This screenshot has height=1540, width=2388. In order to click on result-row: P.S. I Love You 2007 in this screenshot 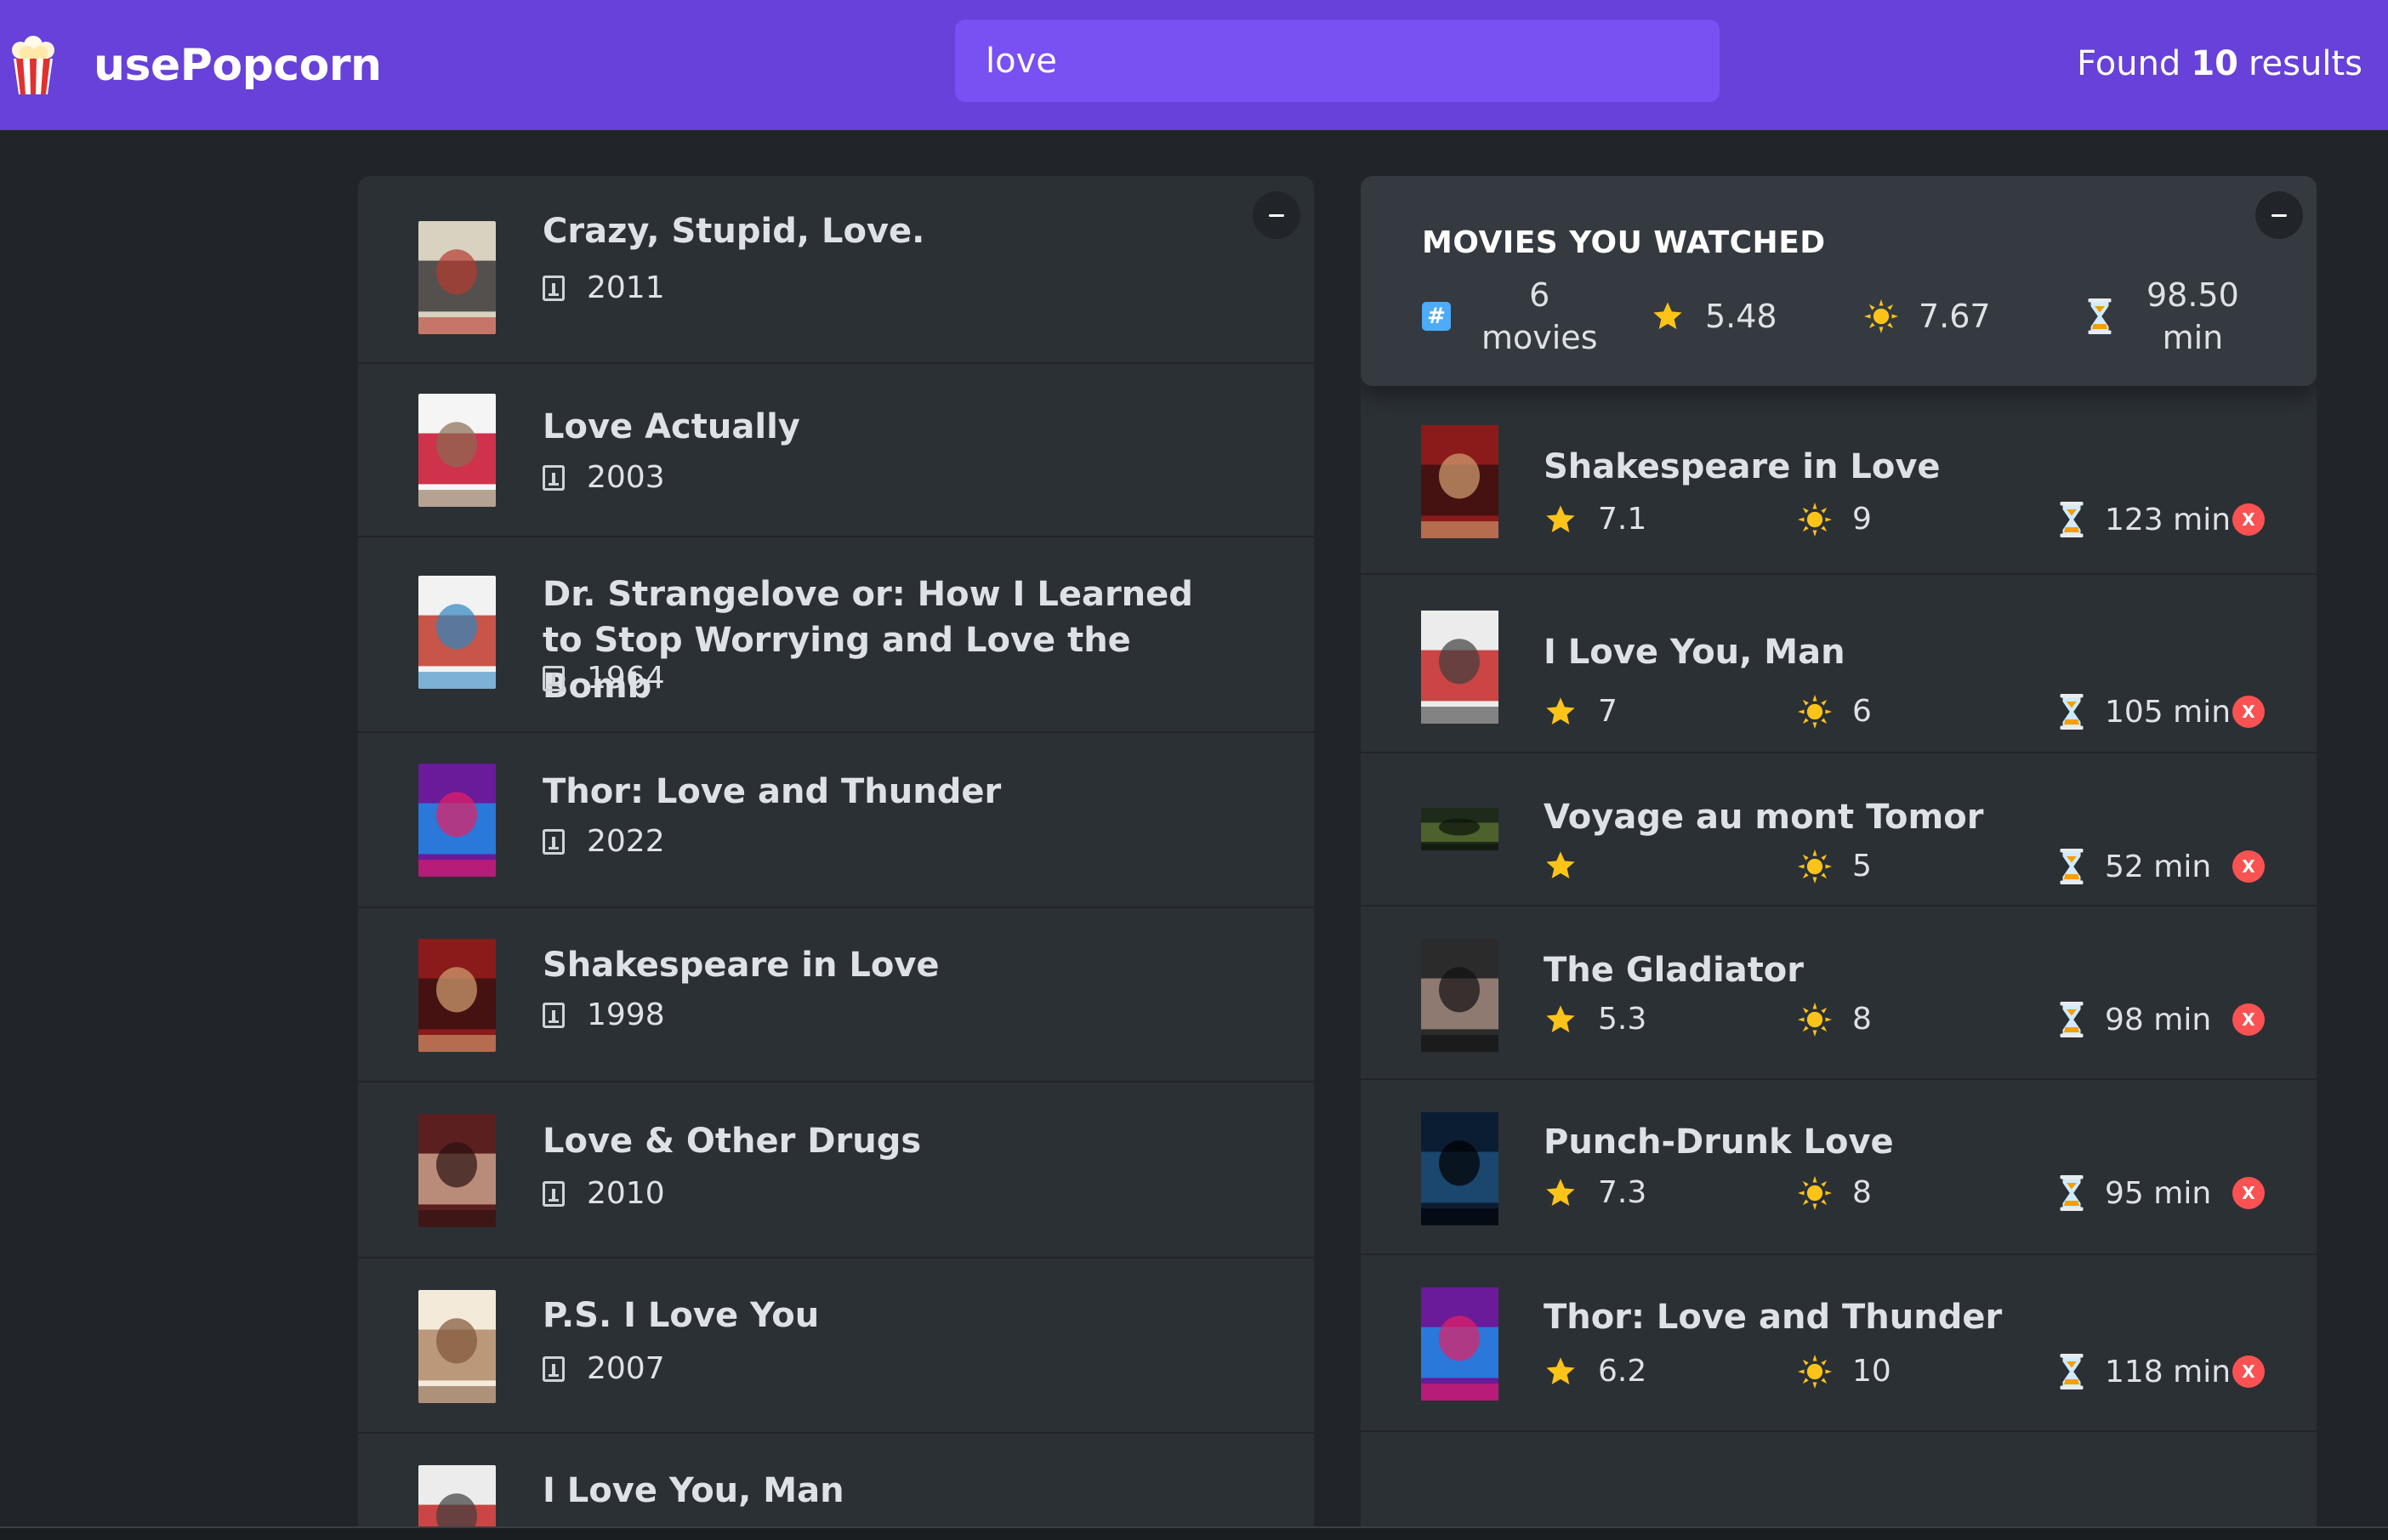, I will do `click(836, 1346)`.